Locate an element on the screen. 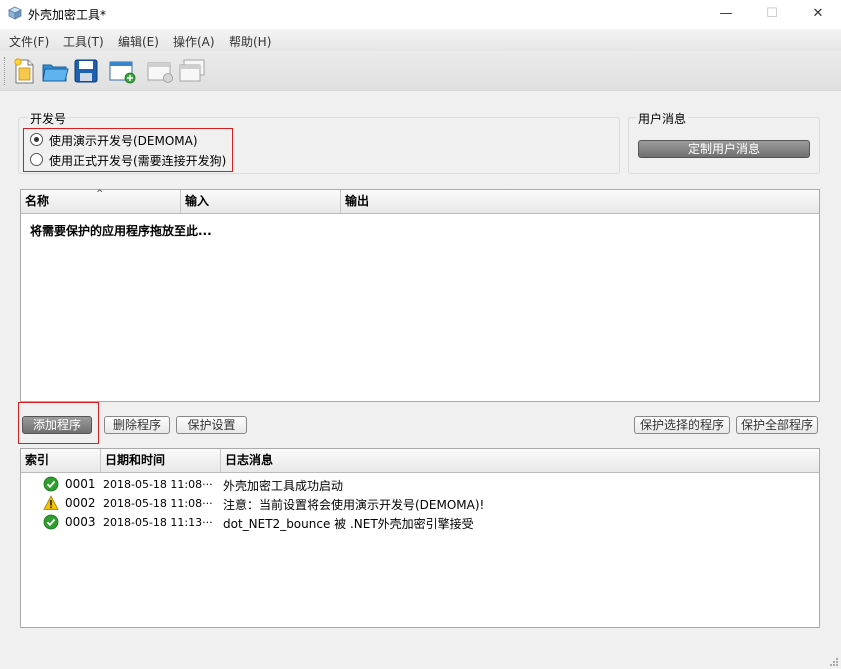 The width and height of the screenshot is (841, 669). window-disabled-icon is located at coordinates (160, 71).